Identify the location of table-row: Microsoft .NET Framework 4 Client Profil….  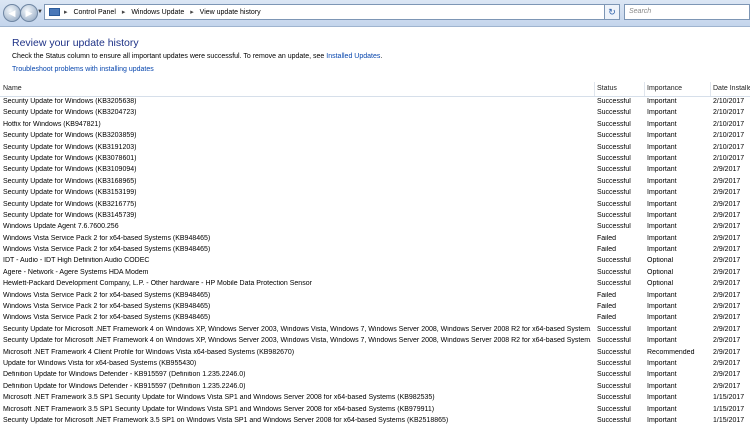
(375, 353).